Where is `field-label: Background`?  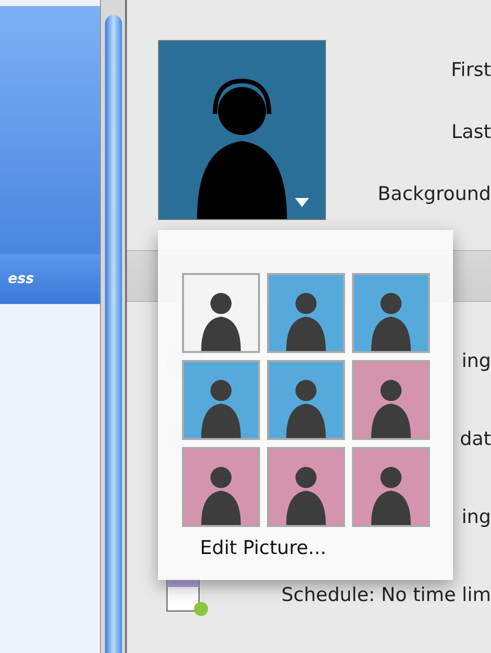
field-label: Background is located at coordinates (434, 194).